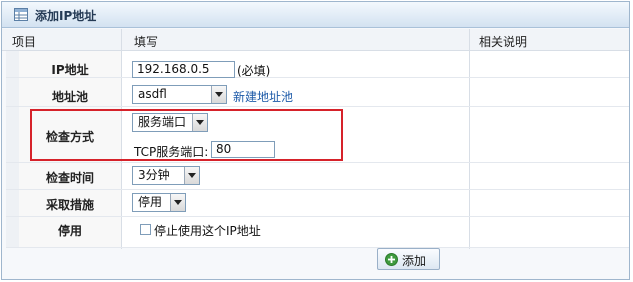  I want to click on action-select: 停用, so click(159, 202).